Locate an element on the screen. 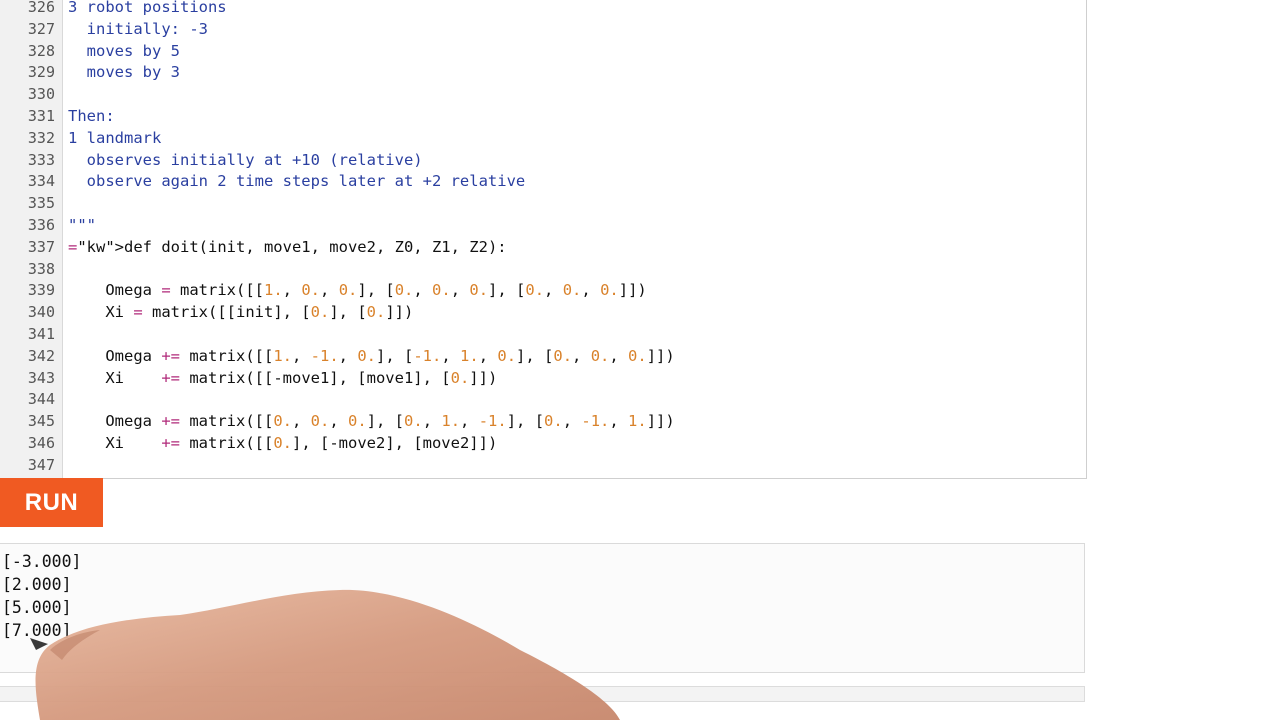 The height and width of the screenshot is (720, 1280). line-number: 335 is located at coordinates (41, 203).